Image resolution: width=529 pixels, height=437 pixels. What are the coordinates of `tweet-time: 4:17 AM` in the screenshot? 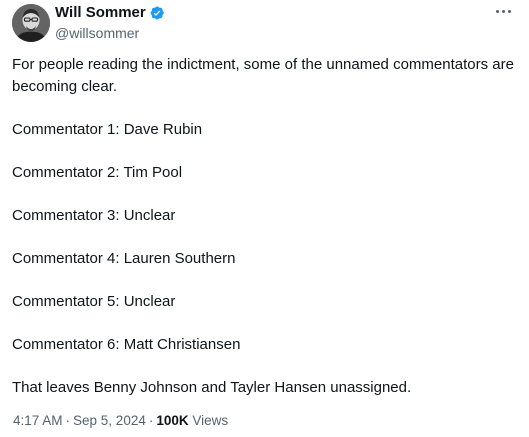 It's located at (38, 420).